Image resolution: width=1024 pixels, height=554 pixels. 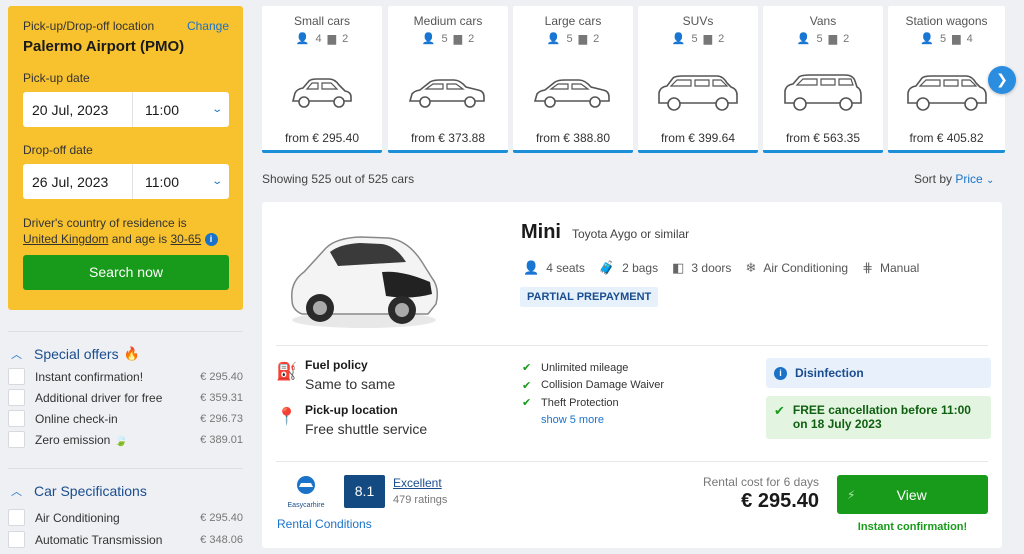 I want to click on special-offers-header: ︿ Special offers 🔥, so click(x=125, y=354).